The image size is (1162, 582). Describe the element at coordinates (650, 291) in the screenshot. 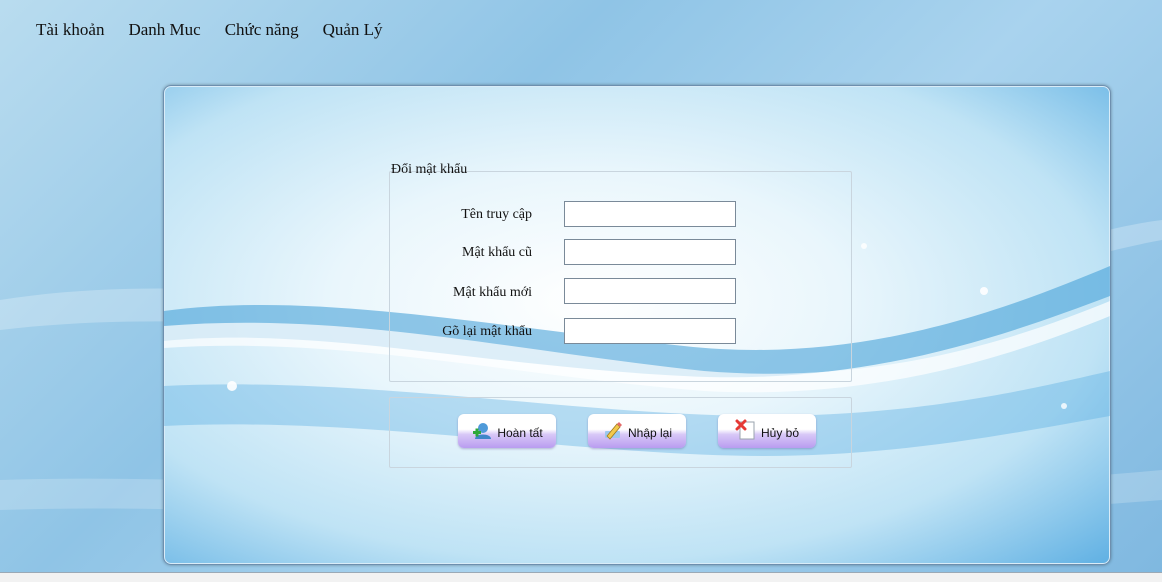

I see `new-password-input` at that location.